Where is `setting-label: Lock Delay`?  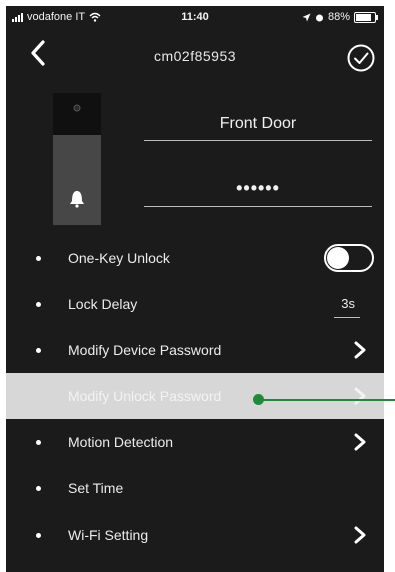 setting-label: Lock Delay is located at coordinates (103, 304).